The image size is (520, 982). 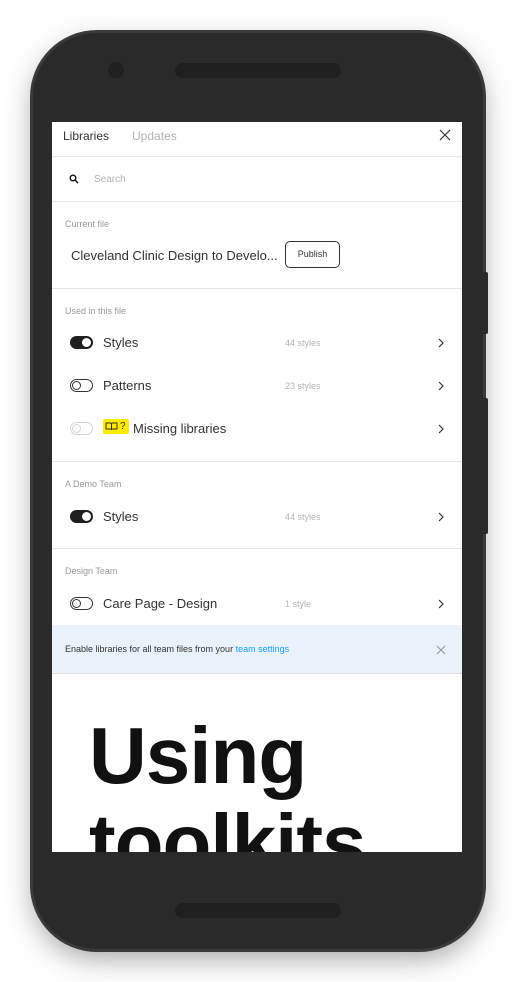 I want to click on library-book-icon, so click(x=111, y=426).